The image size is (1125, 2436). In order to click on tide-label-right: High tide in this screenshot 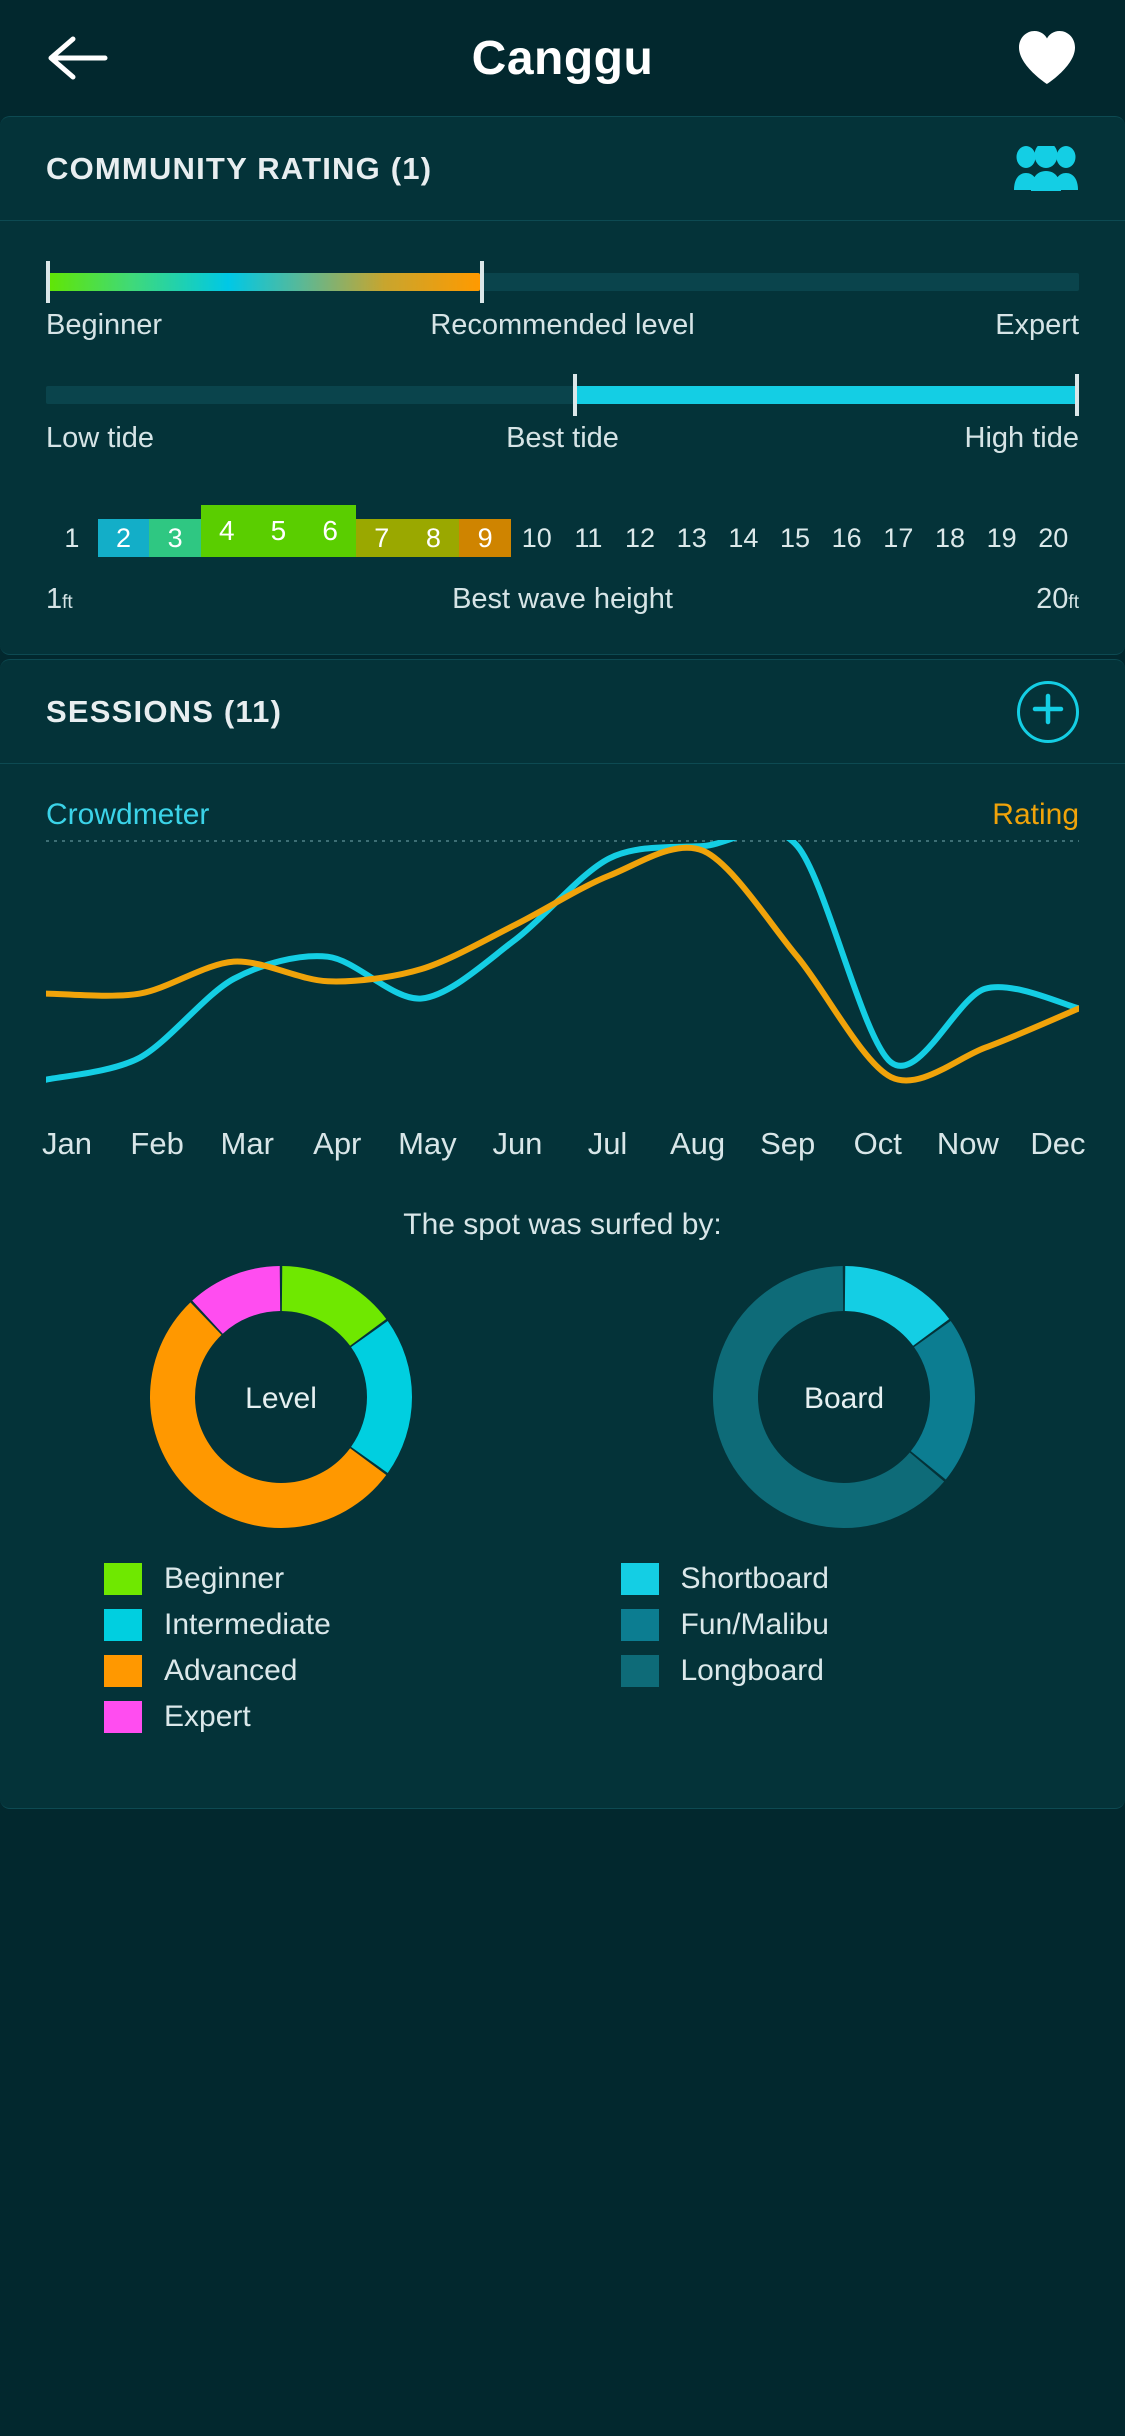, I will do `click(1021, 438)`.